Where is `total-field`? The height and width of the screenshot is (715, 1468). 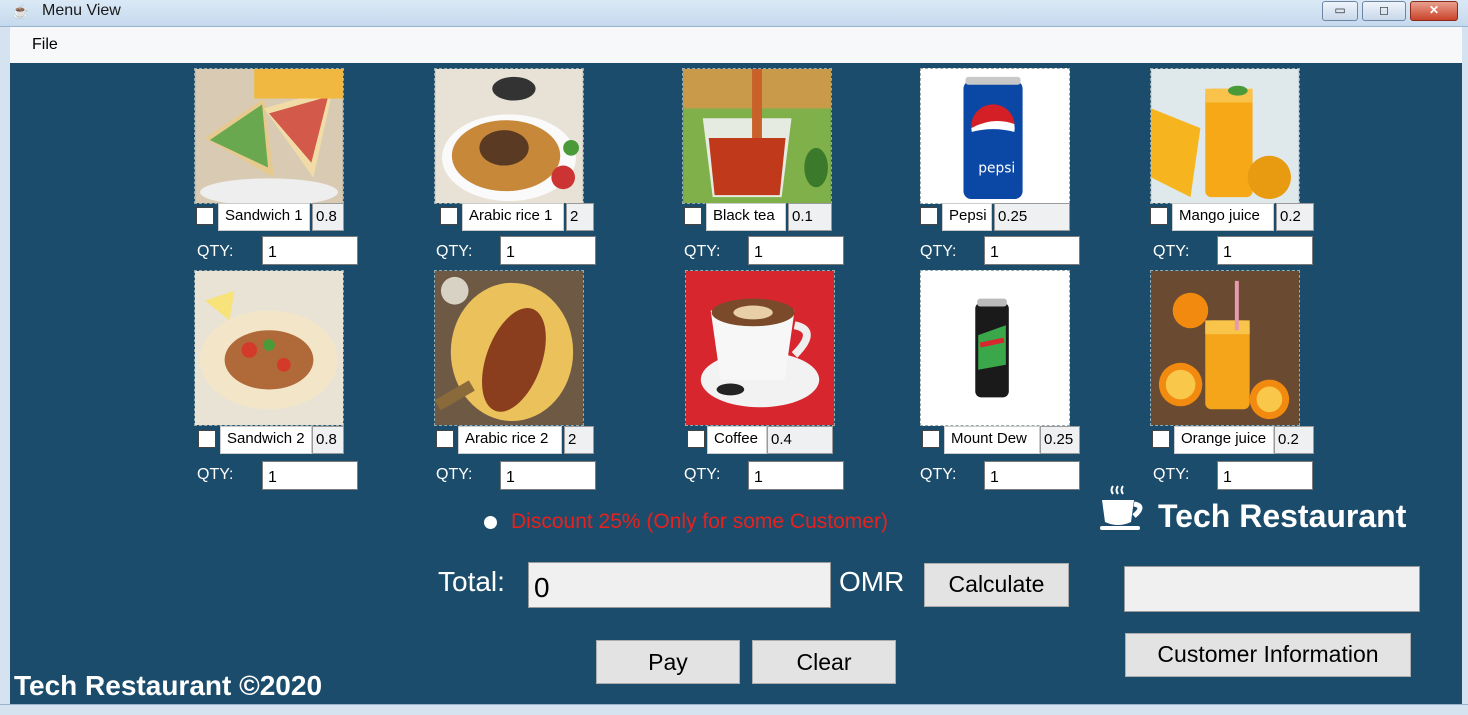
total-field is located at coordinates (679, 585).